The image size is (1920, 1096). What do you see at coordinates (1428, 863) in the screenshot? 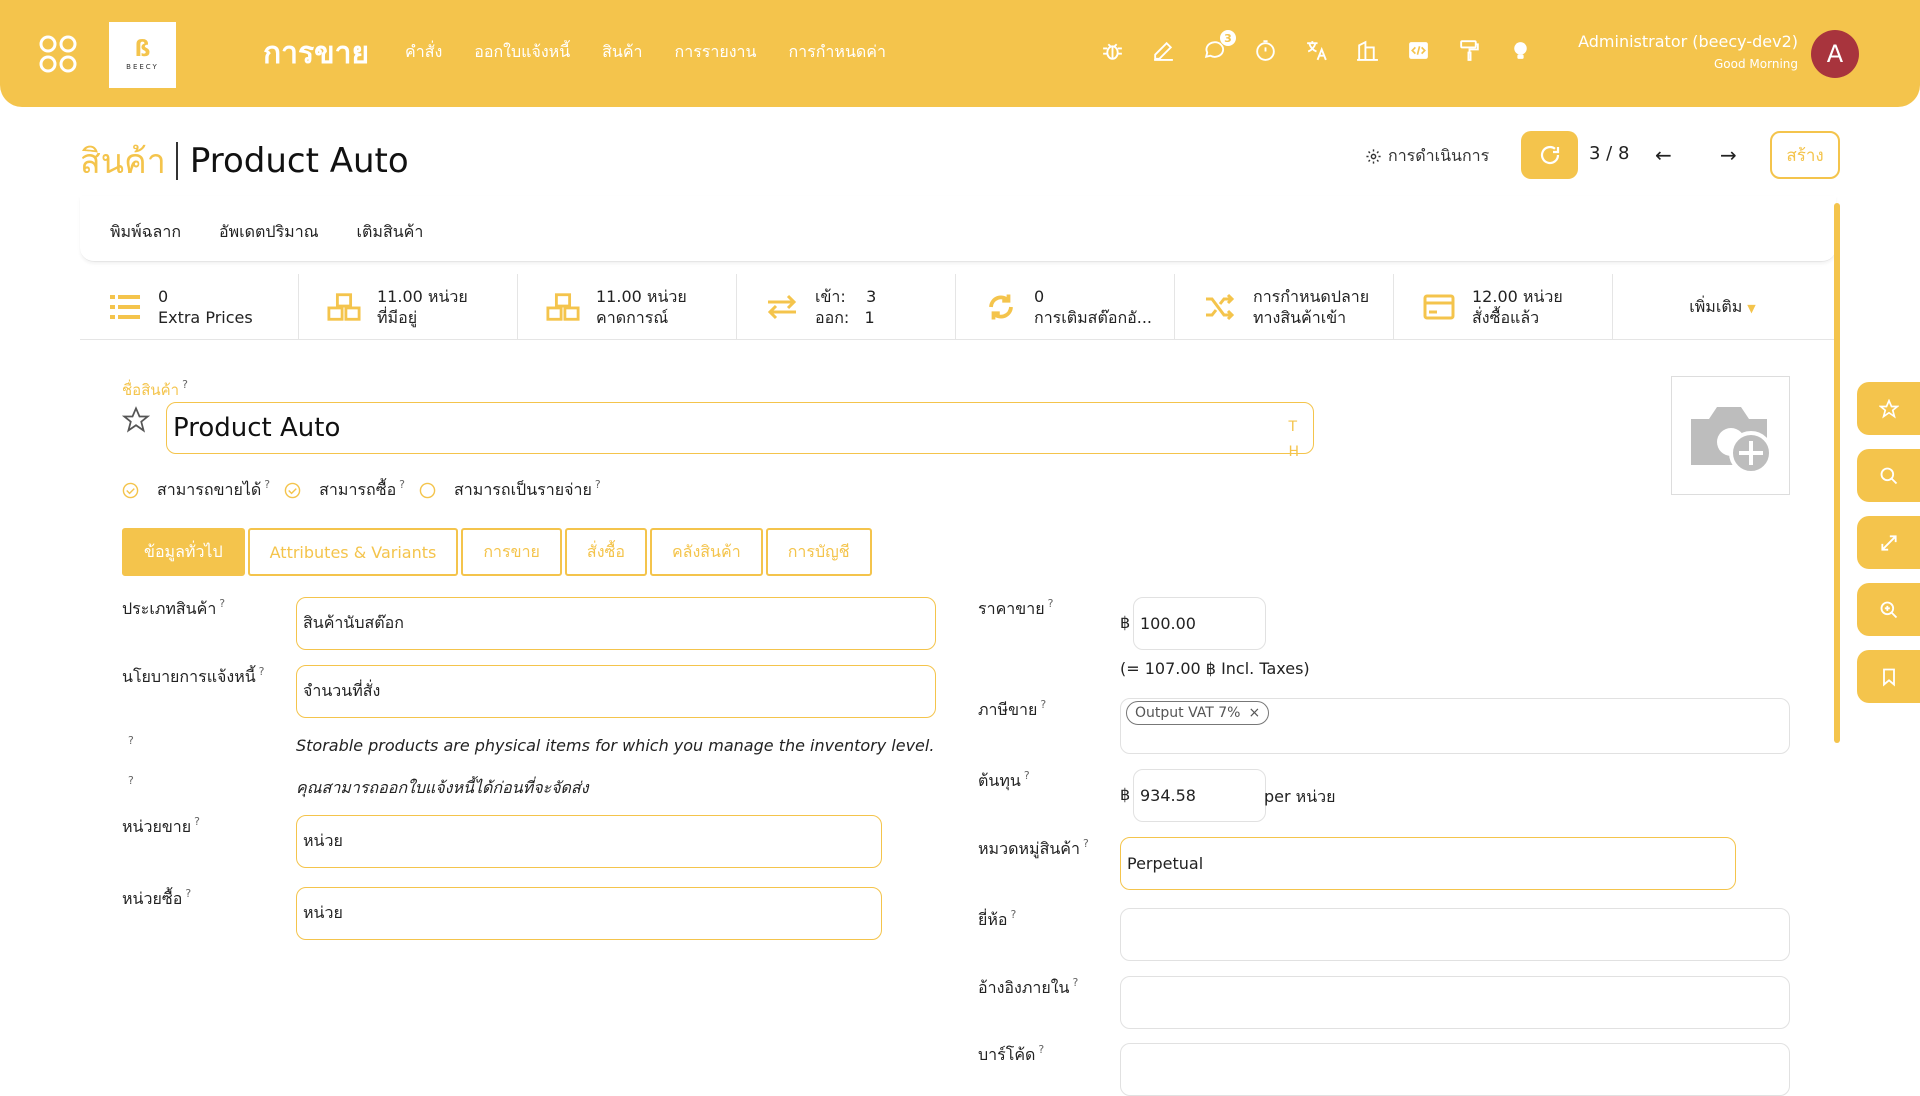
I see `product-category-select: Perpetual` at bounding box center [1428, 863].